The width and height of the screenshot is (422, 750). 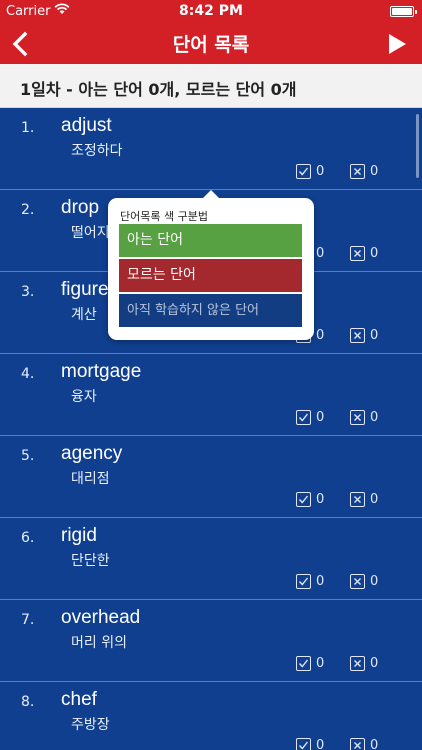 What do you see at coordinates (86, 125) in the screenshot?
I see `item-word: adjust` at bounding box center [86, 125].